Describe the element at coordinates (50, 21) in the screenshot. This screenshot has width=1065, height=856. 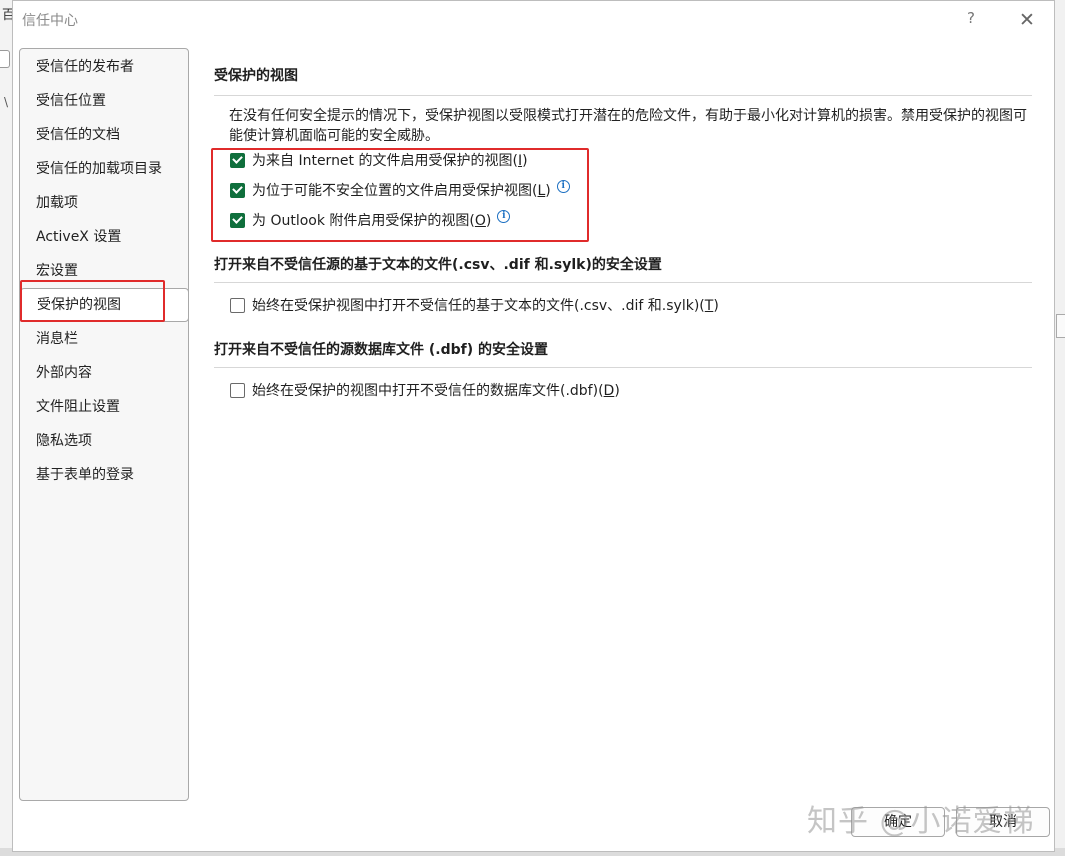
I see `dialog-title: 信任中心` at that location.